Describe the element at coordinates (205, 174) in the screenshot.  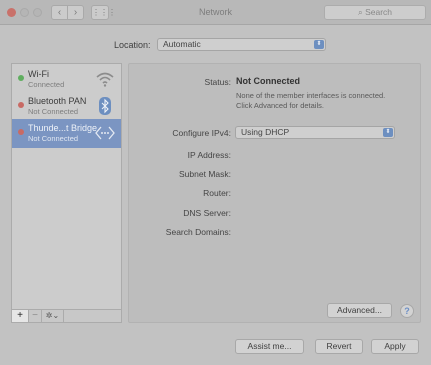
I see `subnet-mask-label: Subnet Mask:` at that location.